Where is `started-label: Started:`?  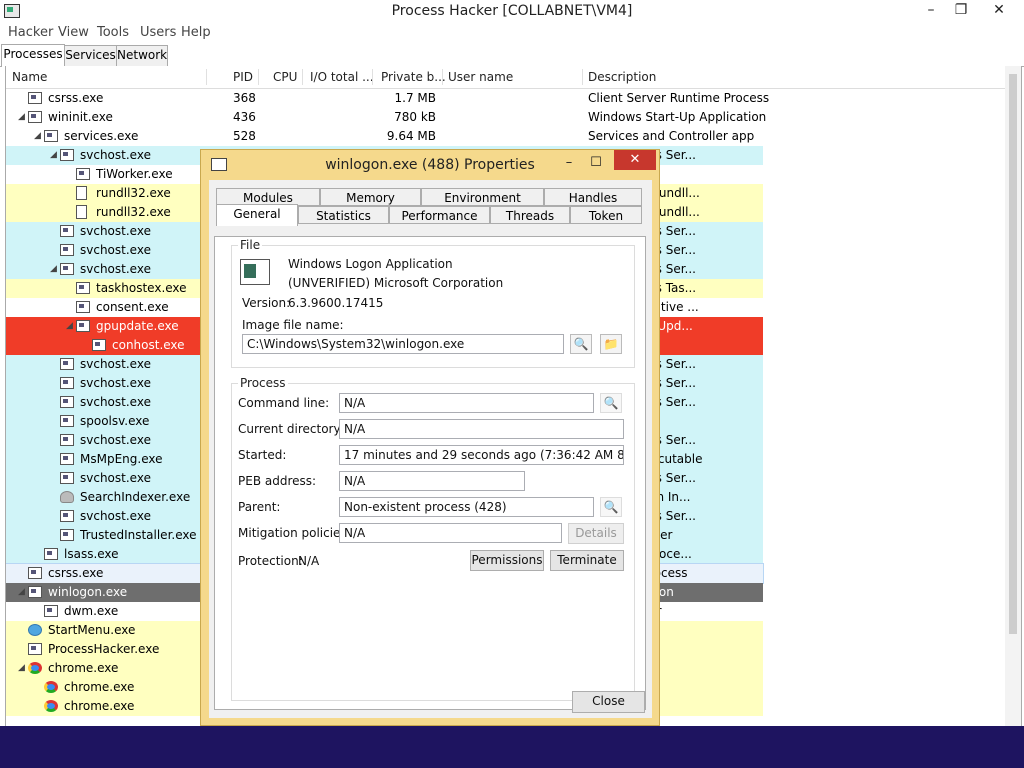 started-label: Started: is located at coordinates (262, 455).